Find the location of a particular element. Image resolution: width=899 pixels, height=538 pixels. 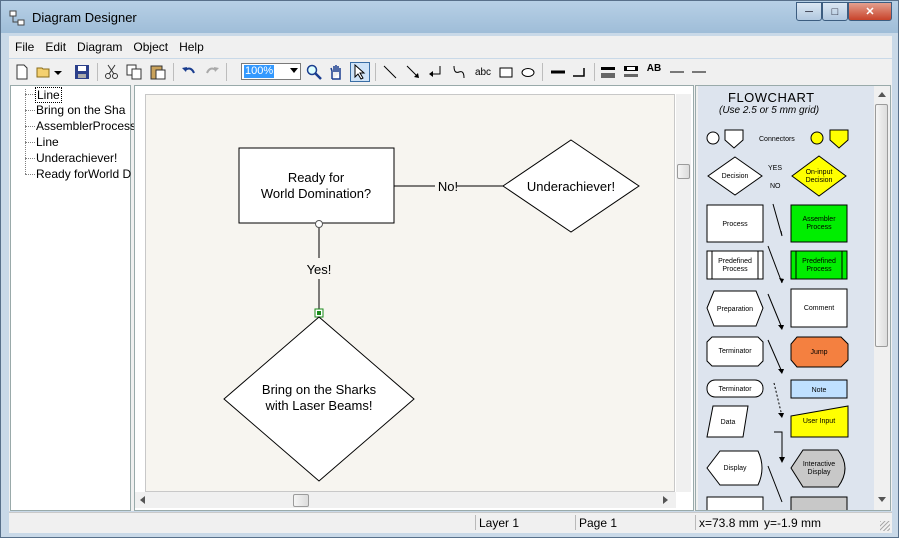

rectangle-icon is located at coordinates (506, 72).